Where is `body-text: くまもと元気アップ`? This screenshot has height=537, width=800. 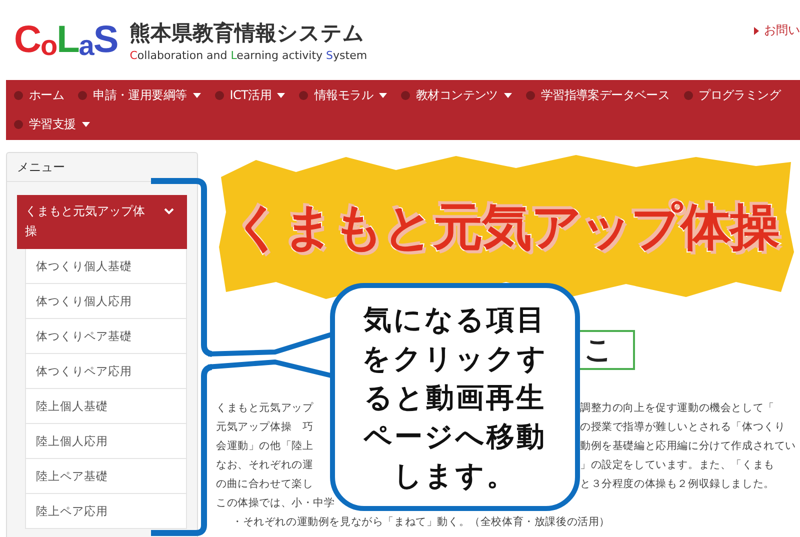 body-text: くまもと元気アップ is located at coordinates (265, 407).